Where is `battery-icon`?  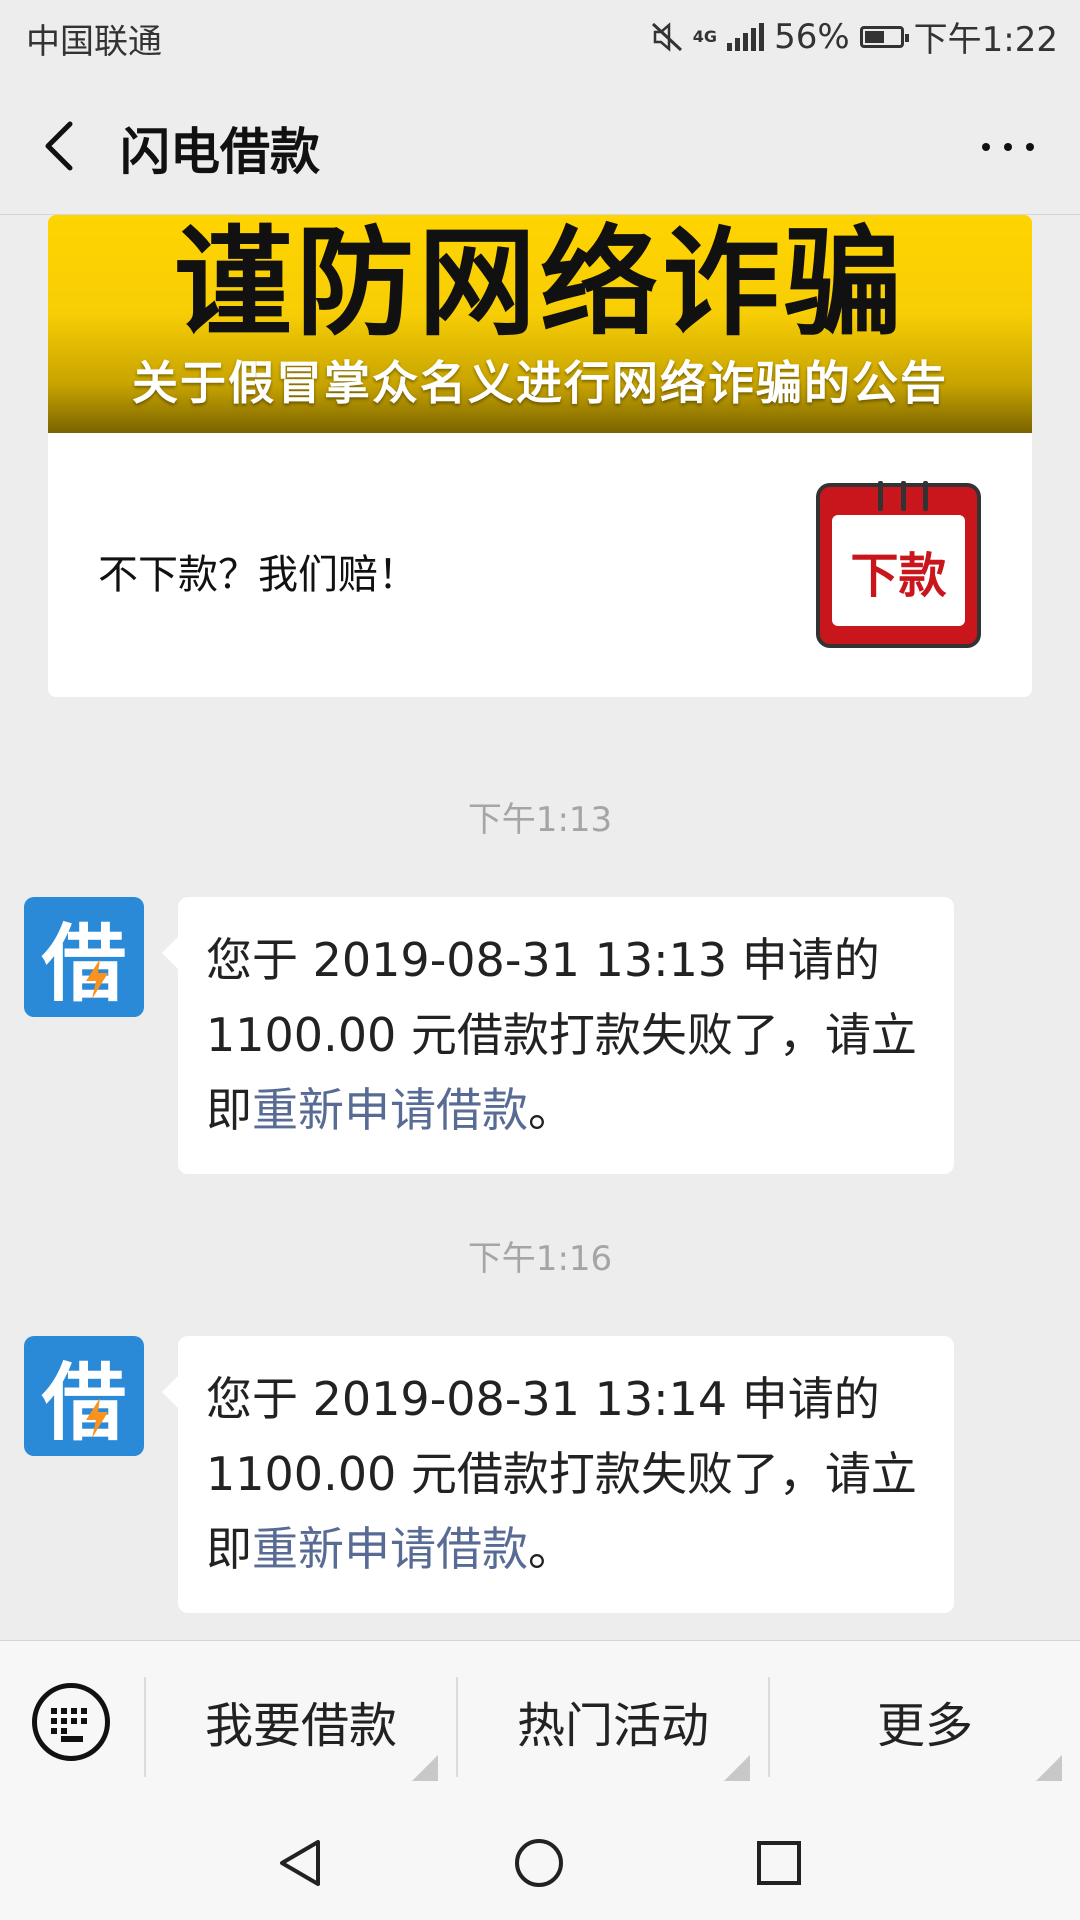
battery-icon is located at coordinates (884, 36).